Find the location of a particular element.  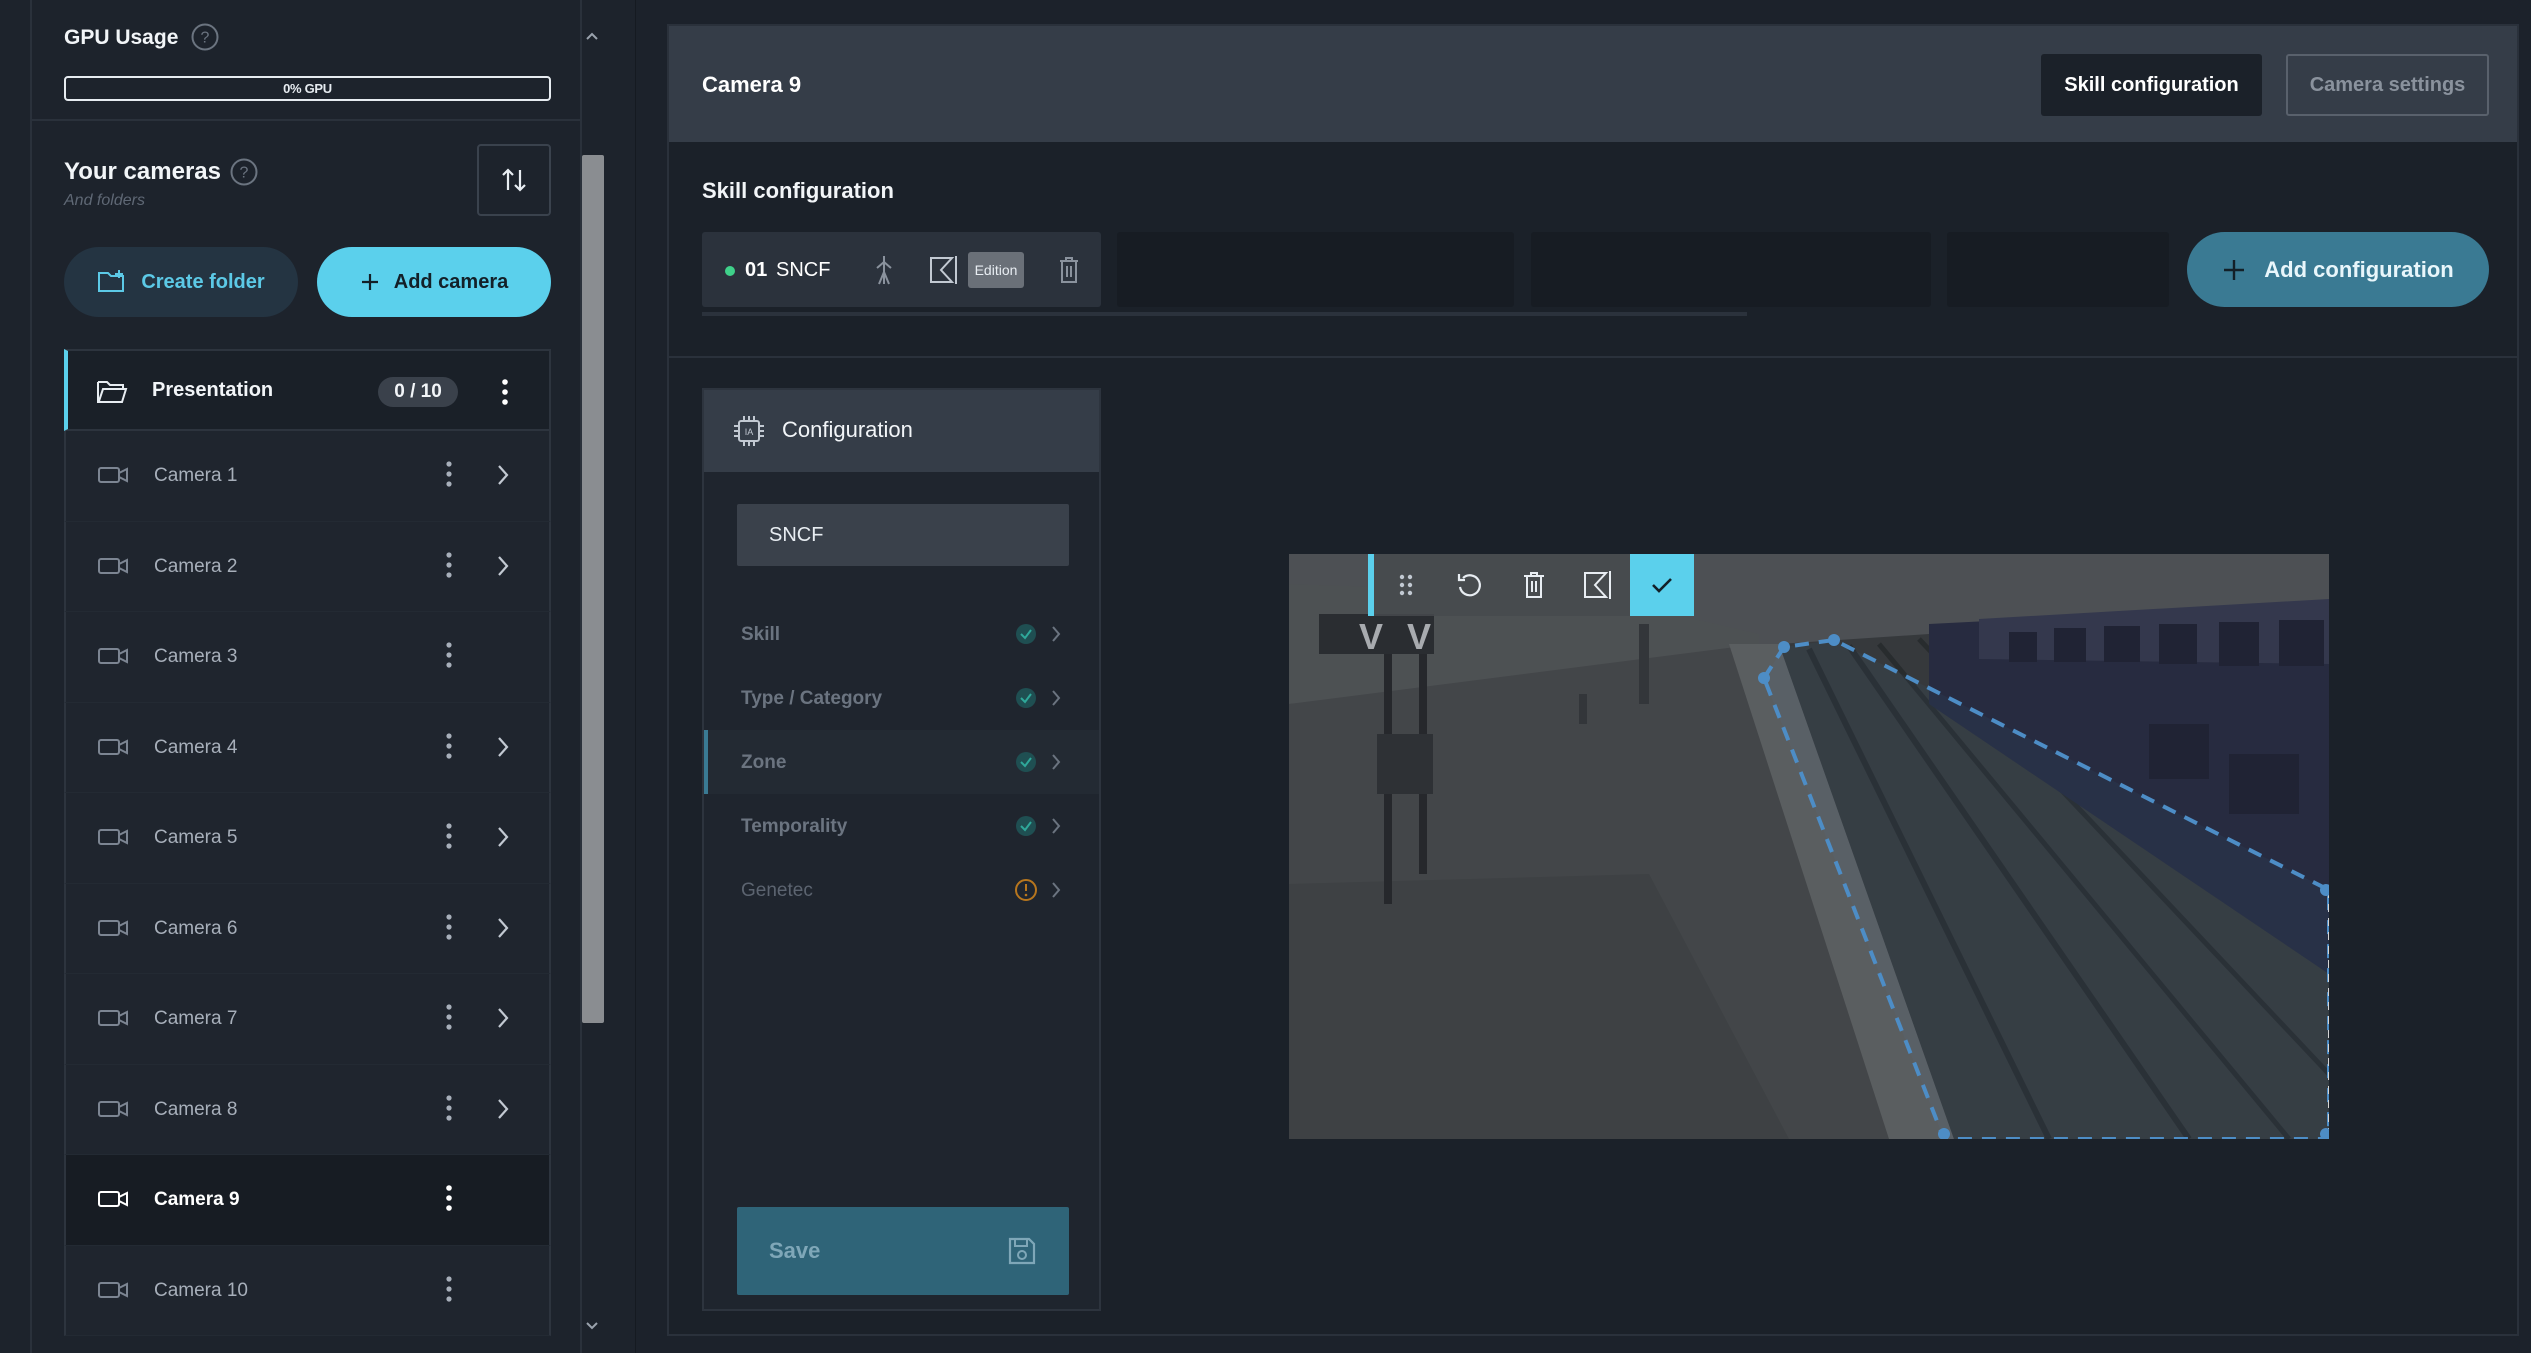

delete-zone-button is located at coordinates (1534, 585).